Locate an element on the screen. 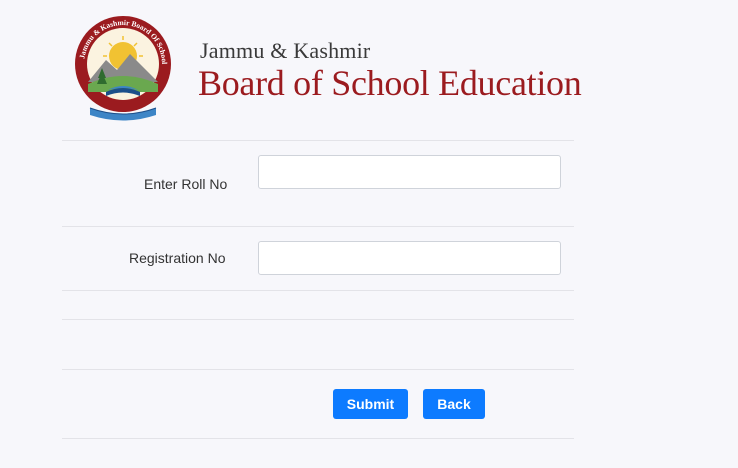 Image resolution: width=738 pixels, height=468 pixels. back-button: Back is located at coordinates (454, 404).